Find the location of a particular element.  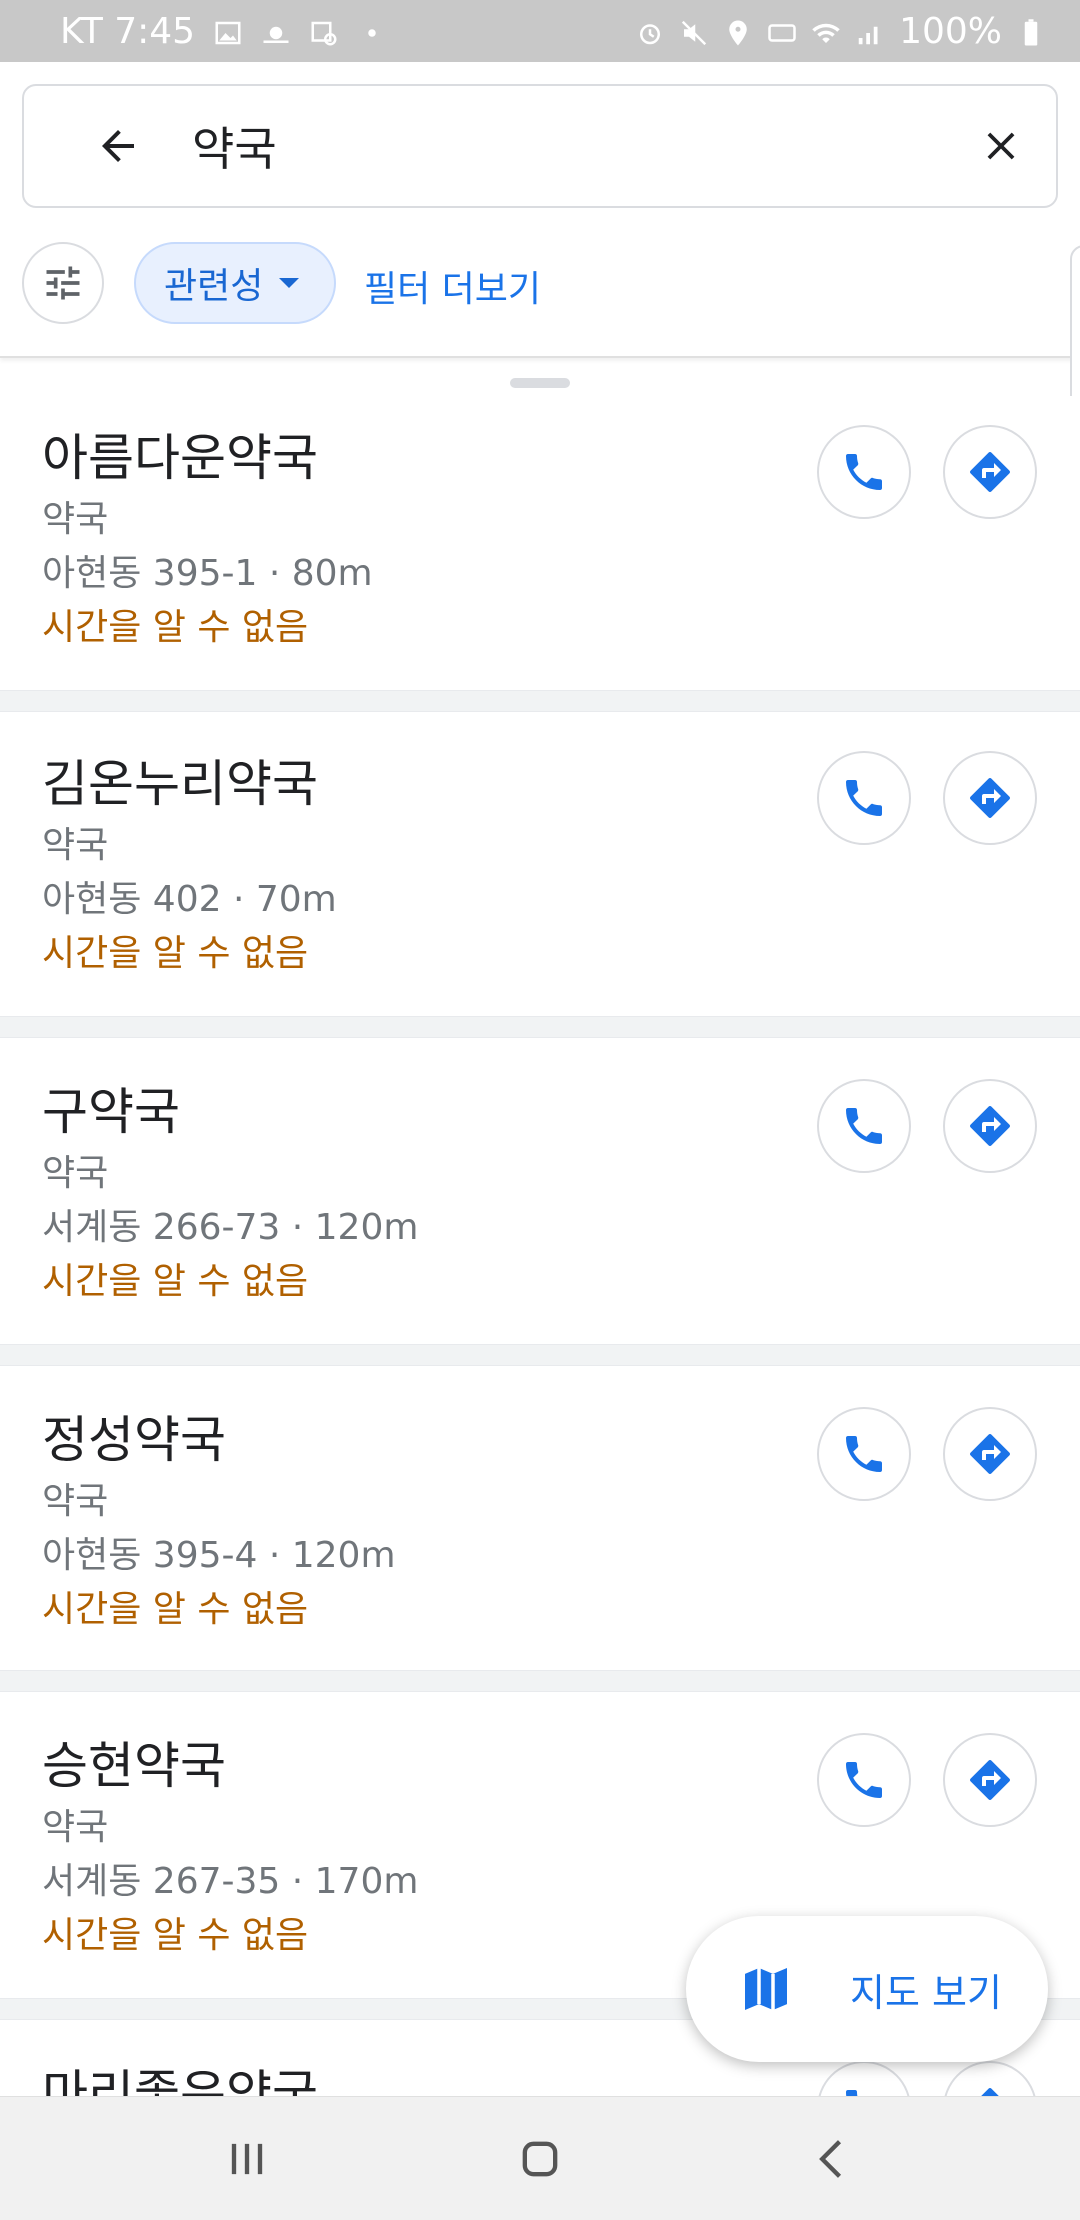

caret-down-icon is located at coordinates (289, 283).